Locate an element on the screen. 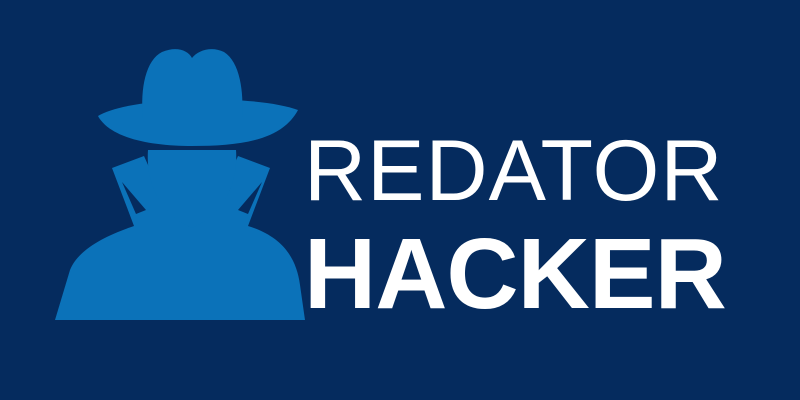 This screenshot has width=800, height=400. hat-crown is located at coordinates (192, 83).